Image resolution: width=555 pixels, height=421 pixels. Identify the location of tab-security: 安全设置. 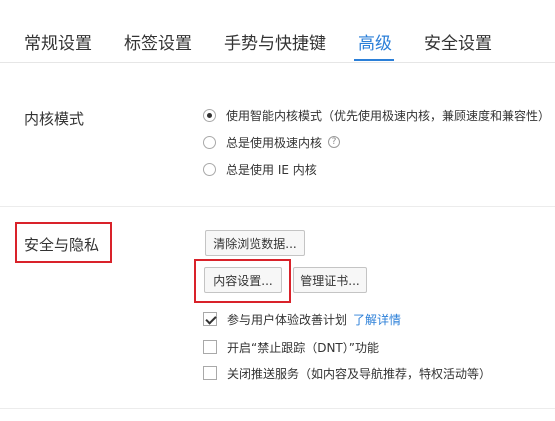
(458, 41).